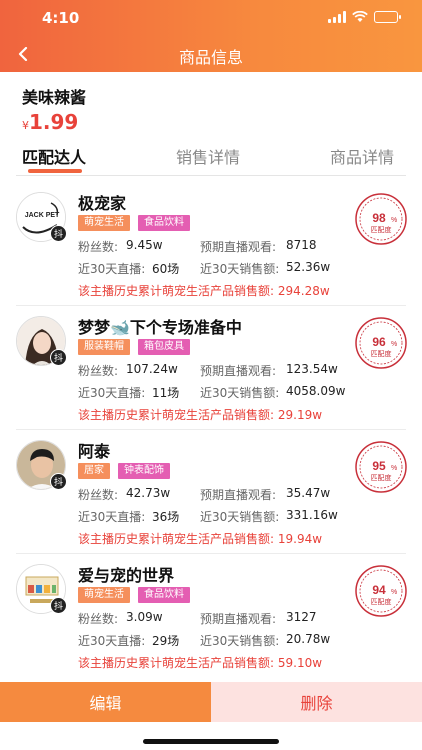 Image resolution: width=422 pixels, height=750 pixels. I want to click on status-time: 4:10, so click(61, 18).